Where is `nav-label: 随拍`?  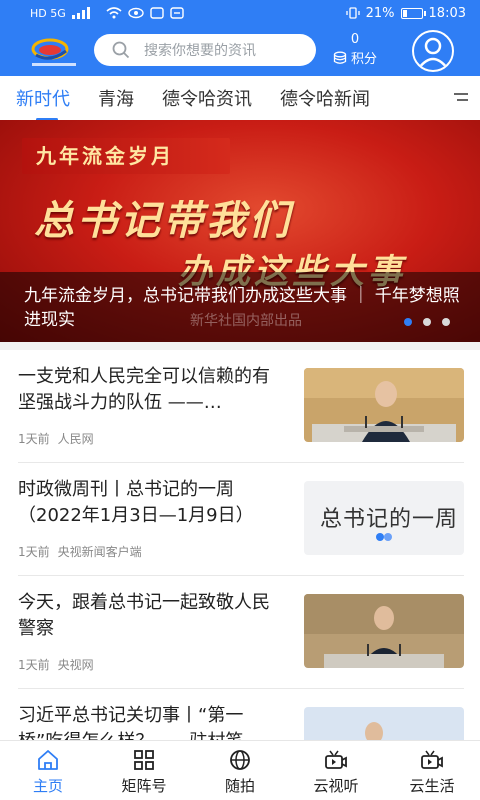
nav-label: 随拍 is located at coordinates (239, 786).